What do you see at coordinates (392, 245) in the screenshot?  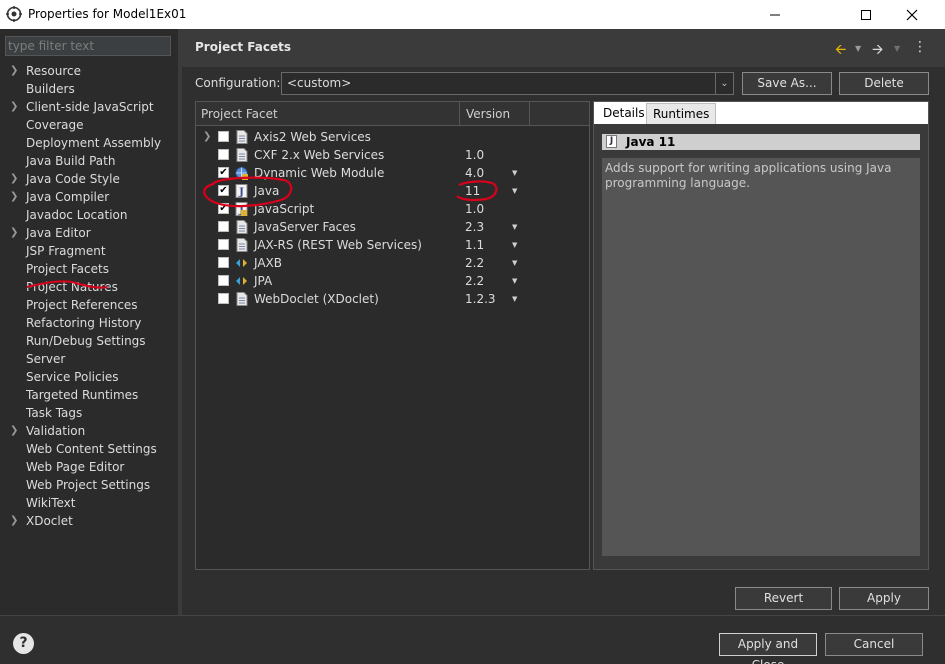 I see `facet-row-jax-rs-rest-web-services: JAX-RS (REST Web Services) 1.1 ▼` at bounding box center [392, 245].